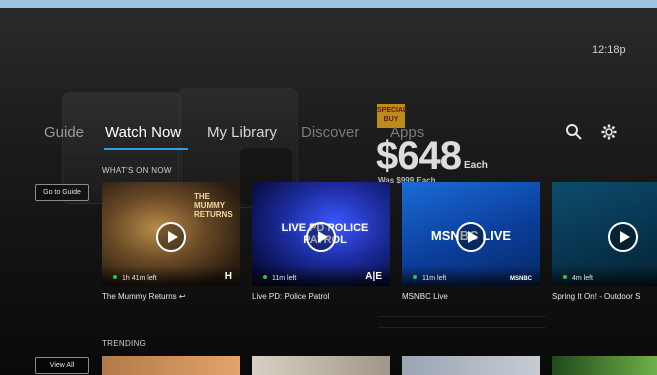  I want to click on clock: 12:18p, so click(609, 50).